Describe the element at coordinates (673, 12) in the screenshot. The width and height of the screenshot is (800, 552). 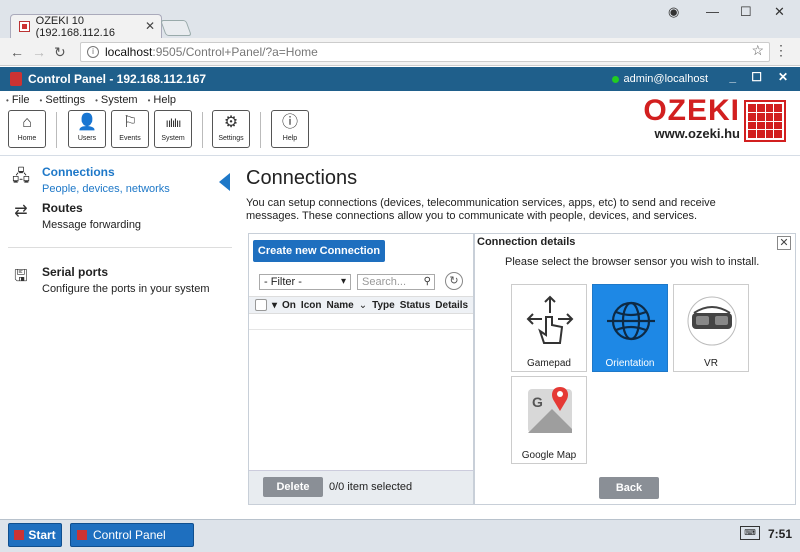
I see `profile-icon: ◉` at that location.